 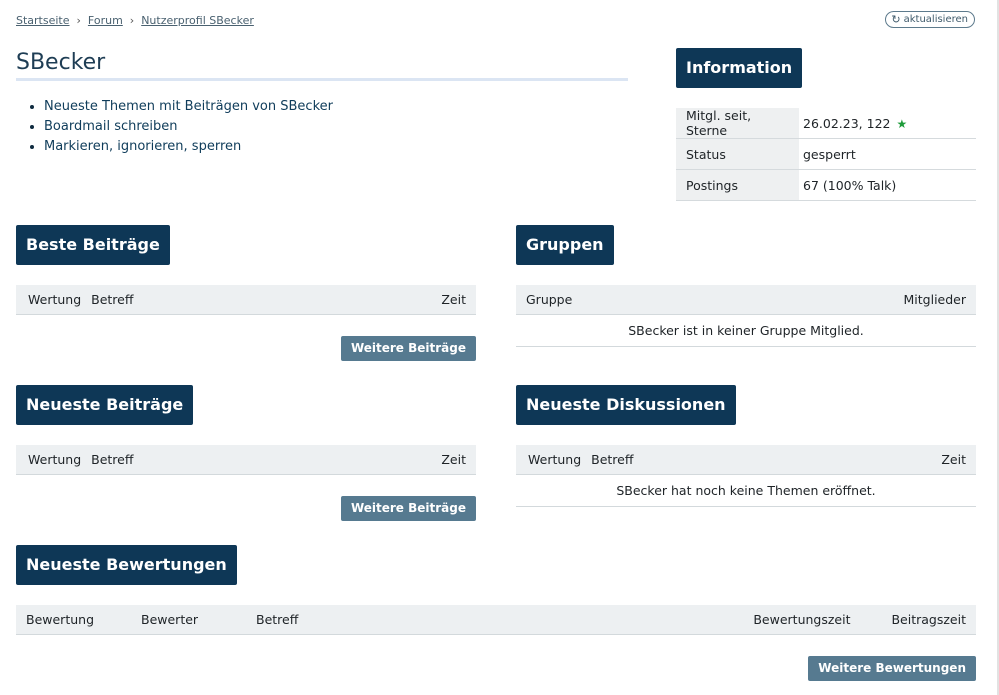 What do you see at coordinates (188, 127) in the screenshot?
I see `list-item: Boardmail schreiben` at bounding box center [188, 127].